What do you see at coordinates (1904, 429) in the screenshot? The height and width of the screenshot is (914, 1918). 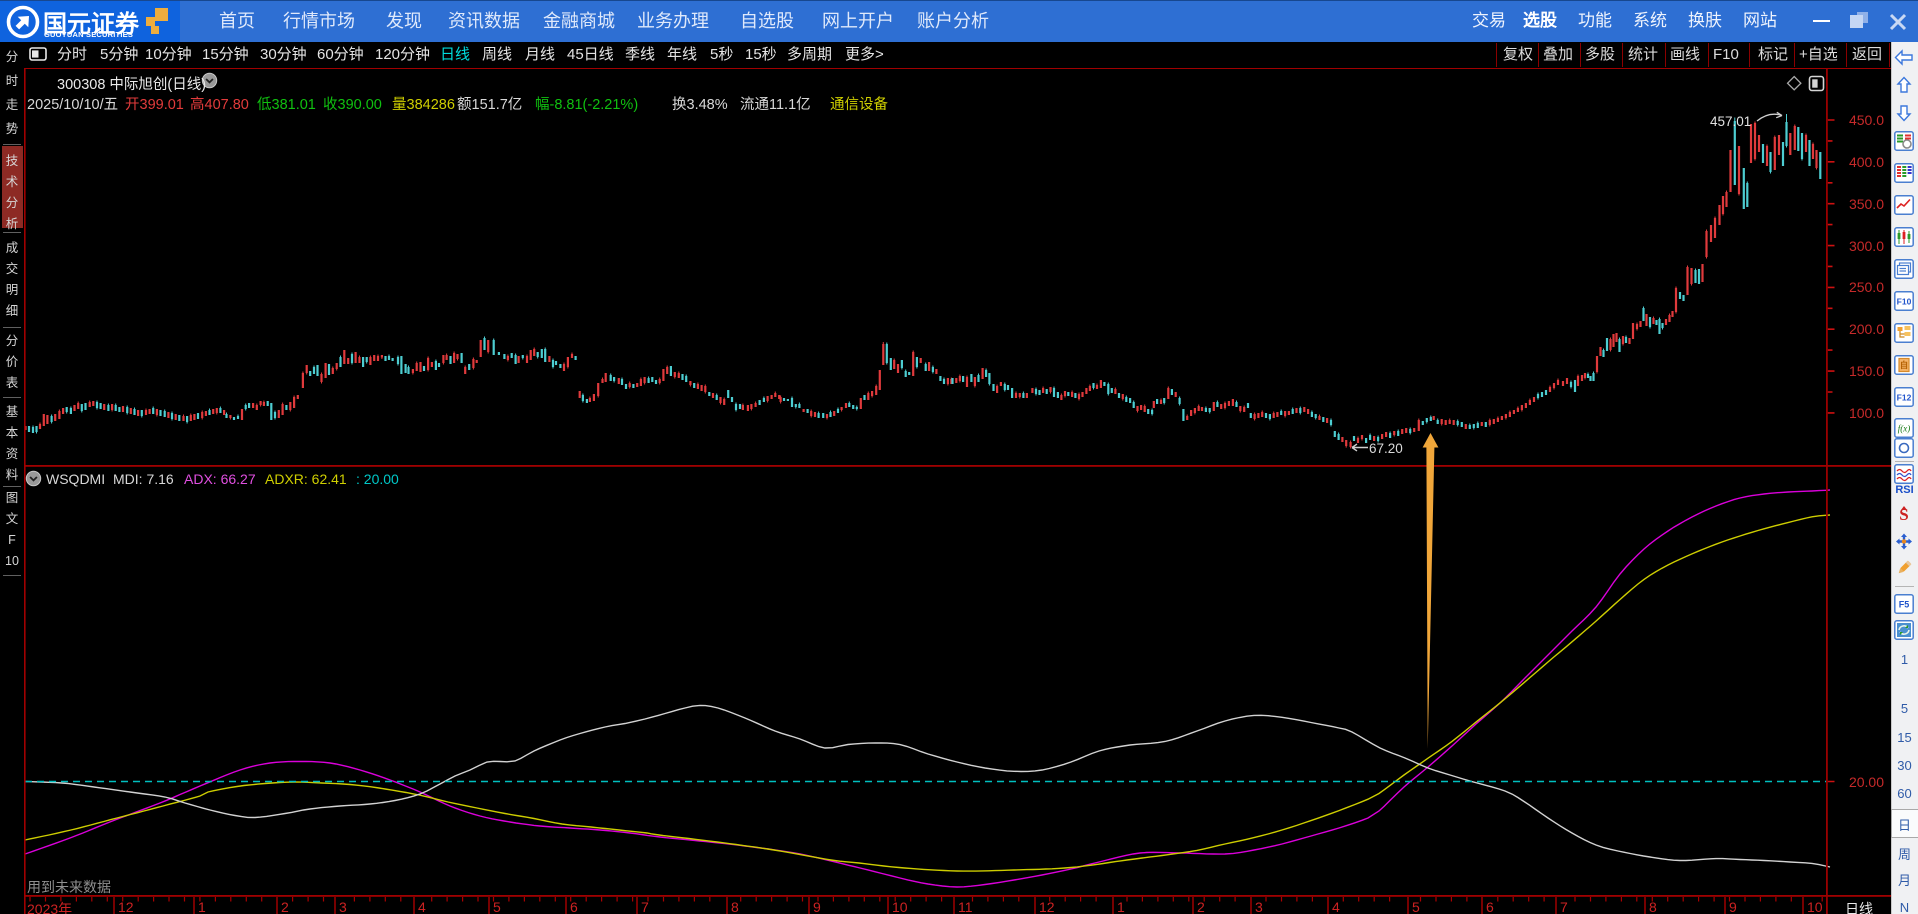 I see `svg-text: f(x)` at bounding box center [1904, 429].